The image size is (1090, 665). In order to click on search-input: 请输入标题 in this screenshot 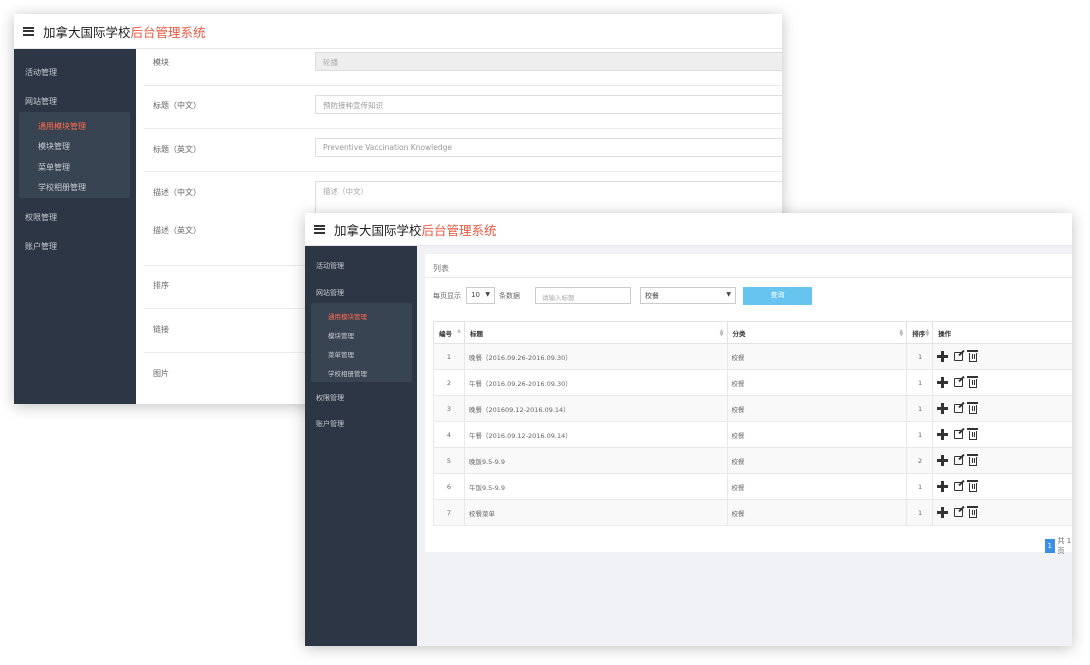, I will do `click(583, 295)`.